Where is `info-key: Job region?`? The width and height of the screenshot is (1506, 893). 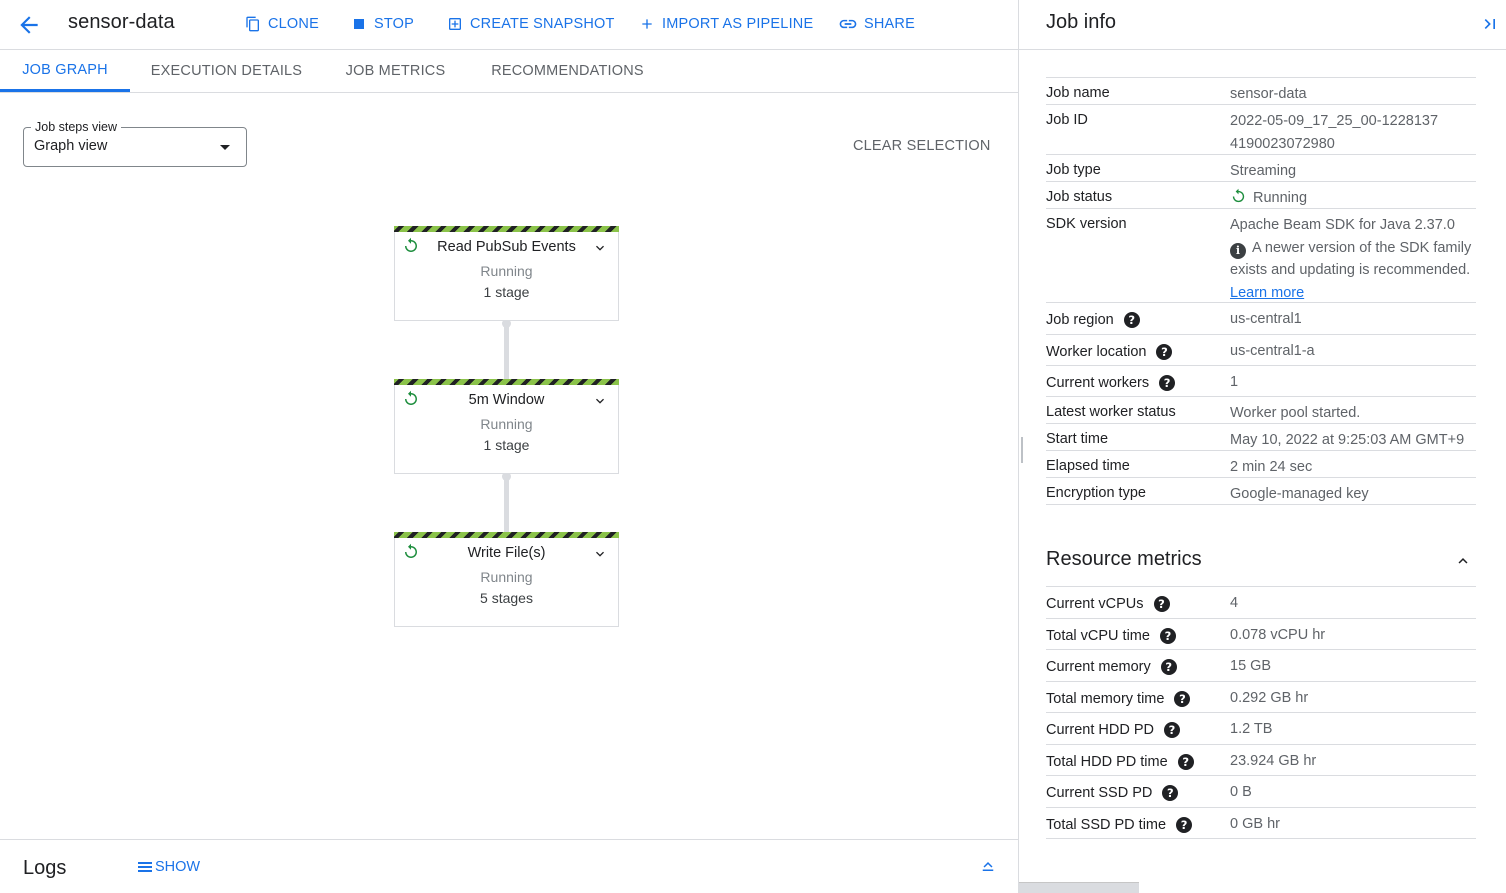 info-key: Job region? is located at coordinates (1138, 318).